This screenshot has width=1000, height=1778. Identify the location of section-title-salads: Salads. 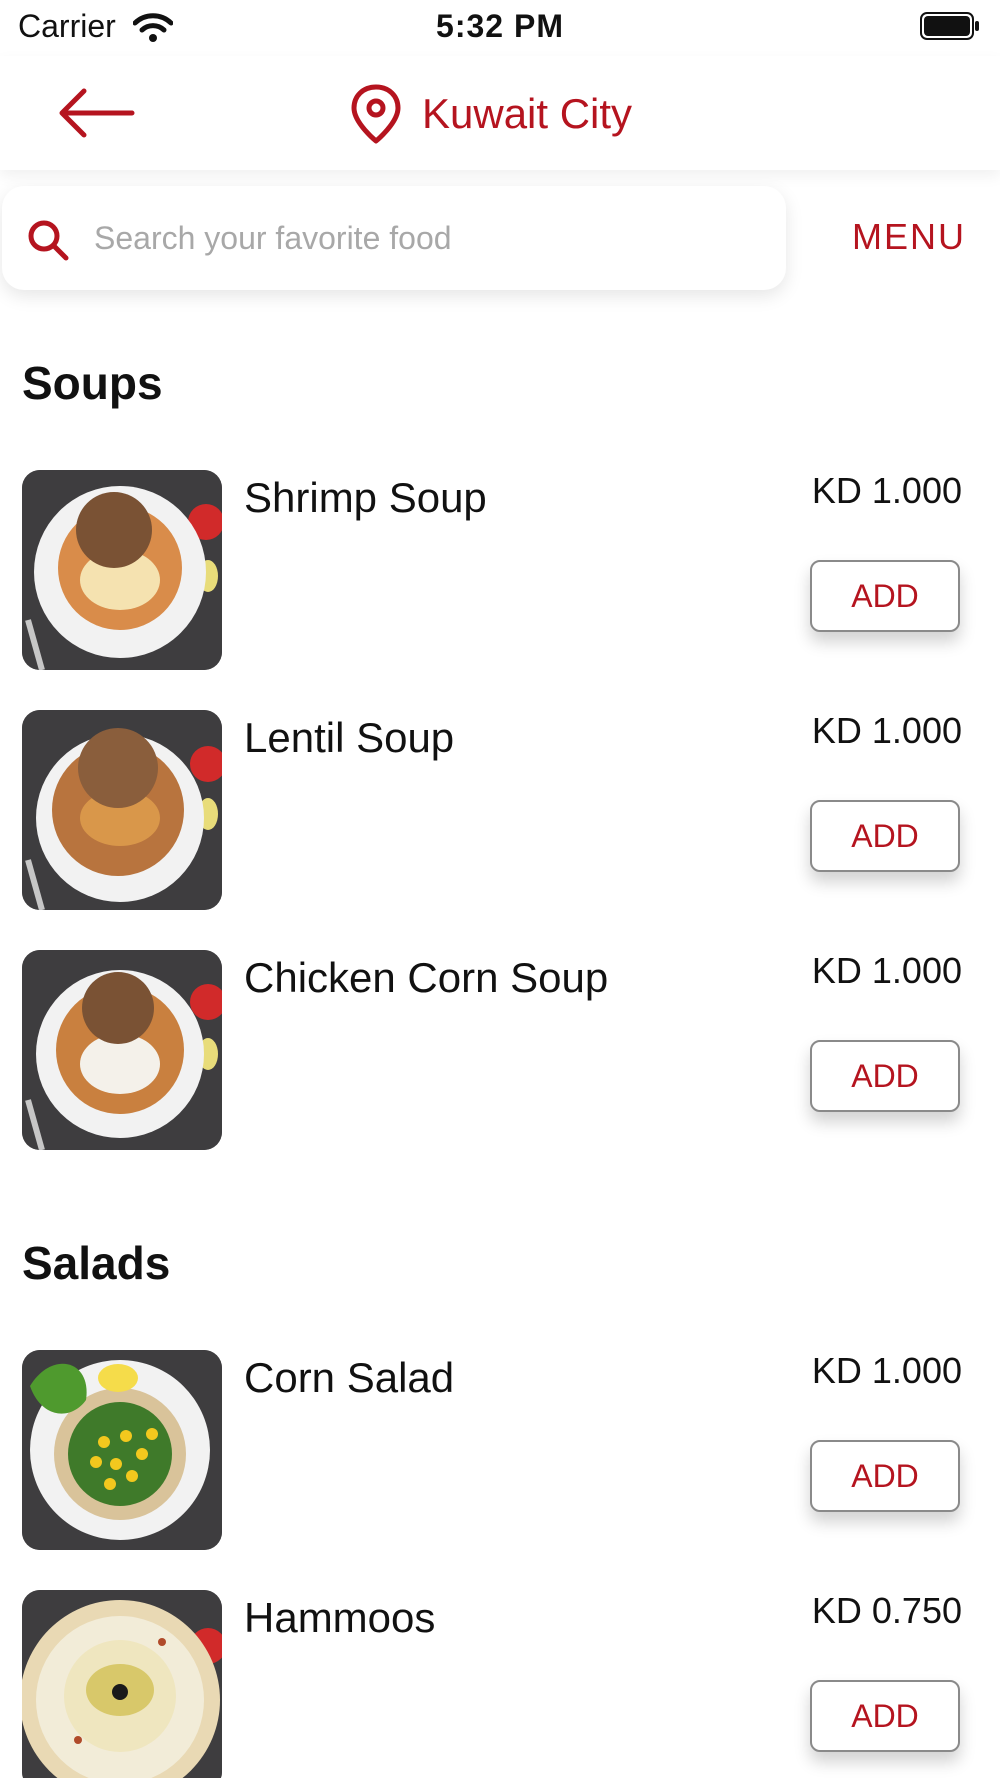
(96, 1263).